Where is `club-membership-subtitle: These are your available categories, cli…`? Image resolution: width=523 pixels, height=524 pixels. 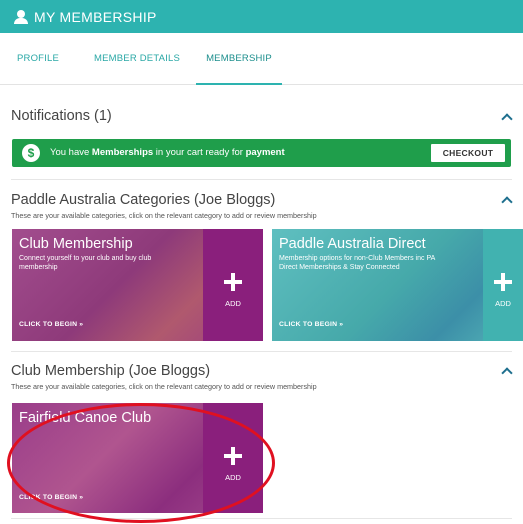 club-membership-subtitle: These are your available categories, cli… is located at coordinates (164, 386).